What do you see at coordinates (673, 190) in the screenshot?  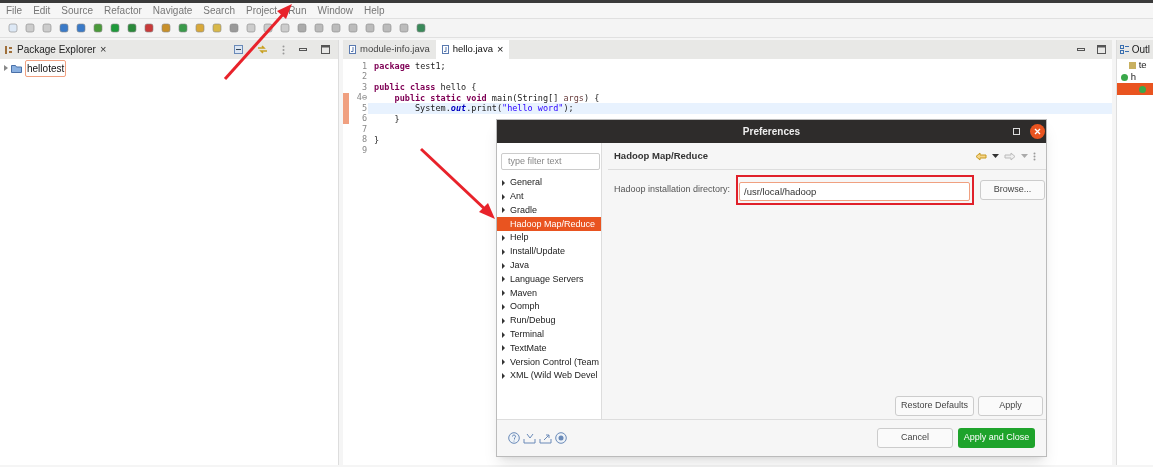 I see `field-label: Hadoop installation directory:` at bounding box center [673, 190].